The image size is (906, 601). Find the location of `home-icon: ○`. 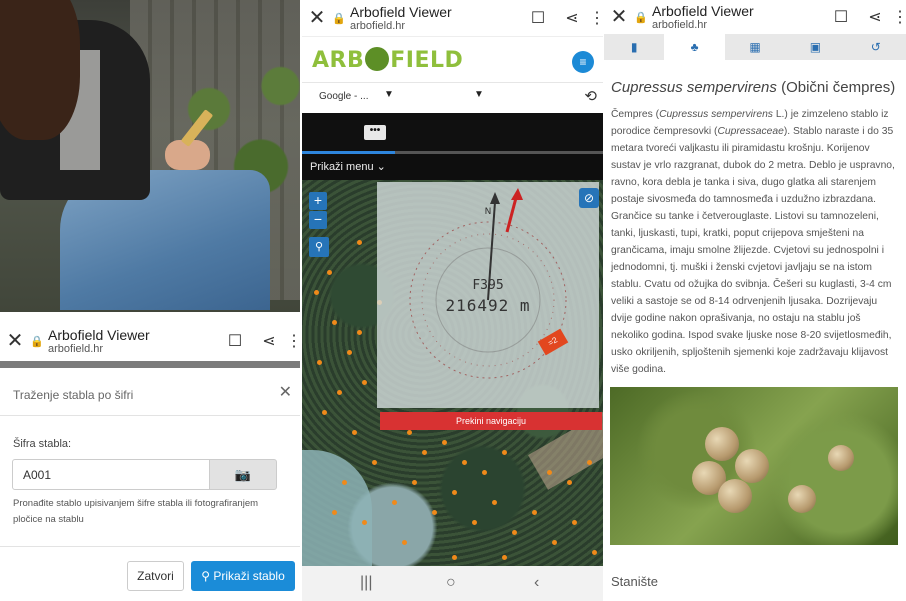

home-icon: ○ is located at coordinates (451, 583).